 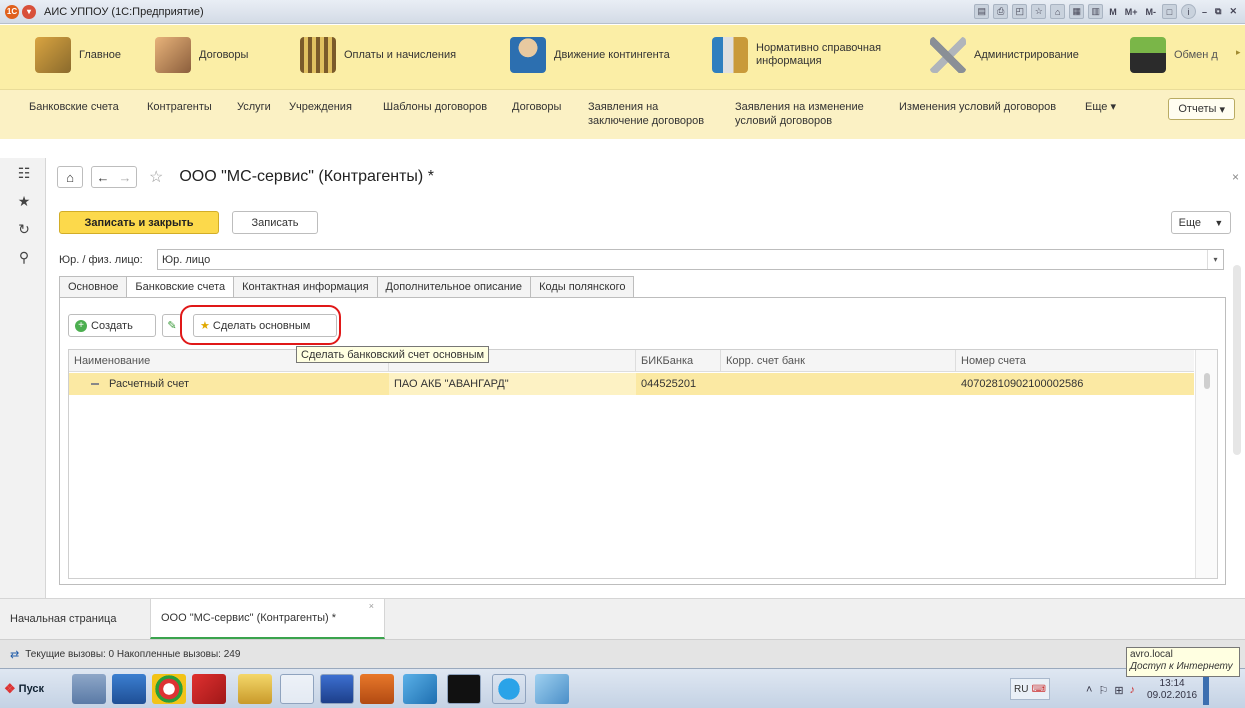 I want to click on print-icon: ⎙, so click(x=1001, y=11).